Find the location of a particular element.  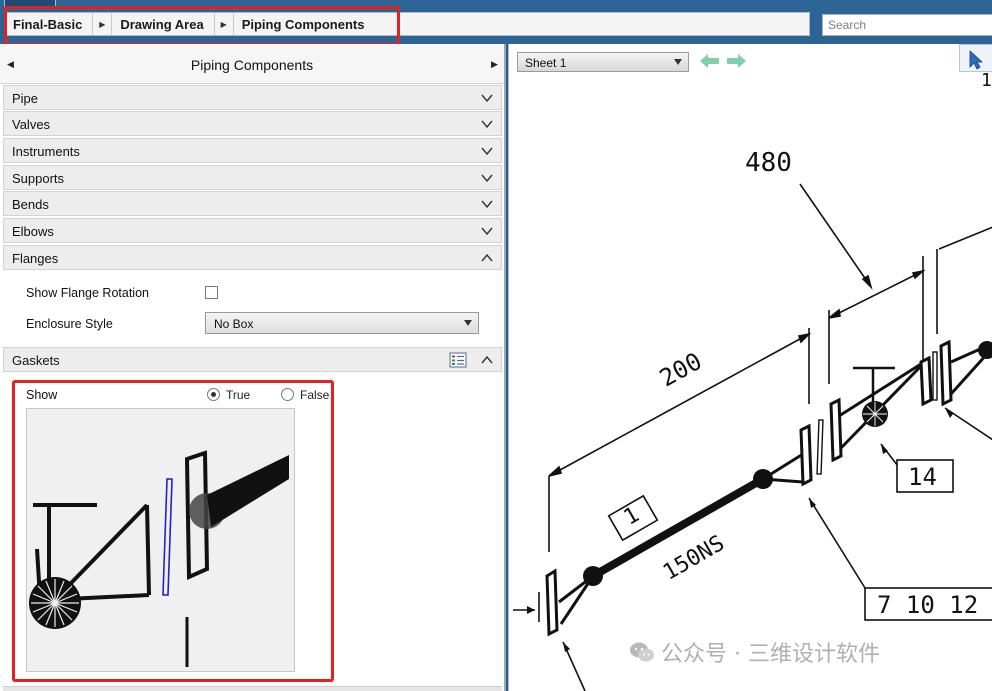

gasket-show-label: Show is located at coordinates (42, 395).